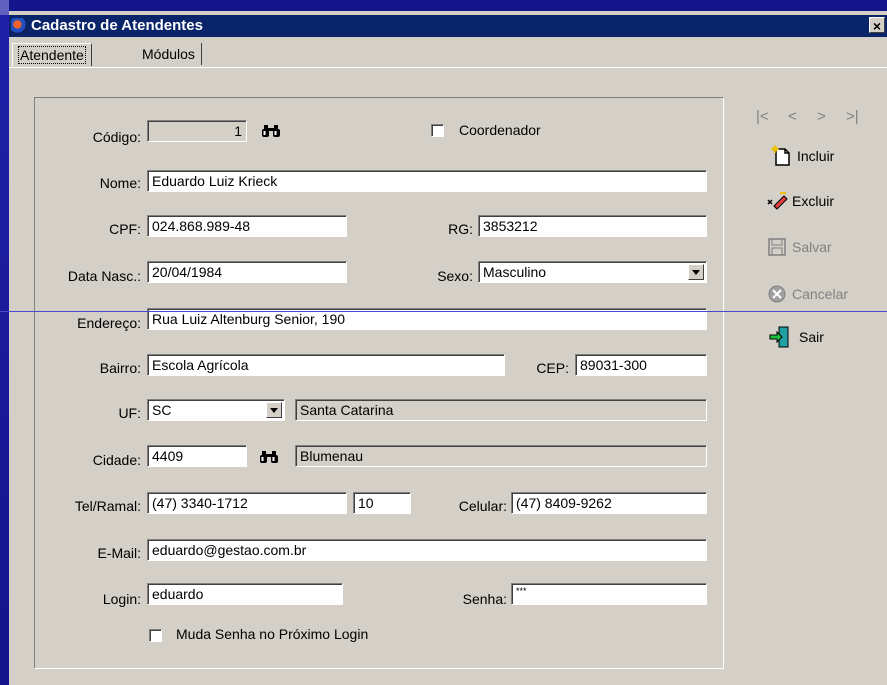 Image resolution: width=887 pixels, height=685 pixels. What do you see at coordinates (812, 247) in the screenshot?
I see `salvar-label: Salvar` at bounding box center [812, 247].